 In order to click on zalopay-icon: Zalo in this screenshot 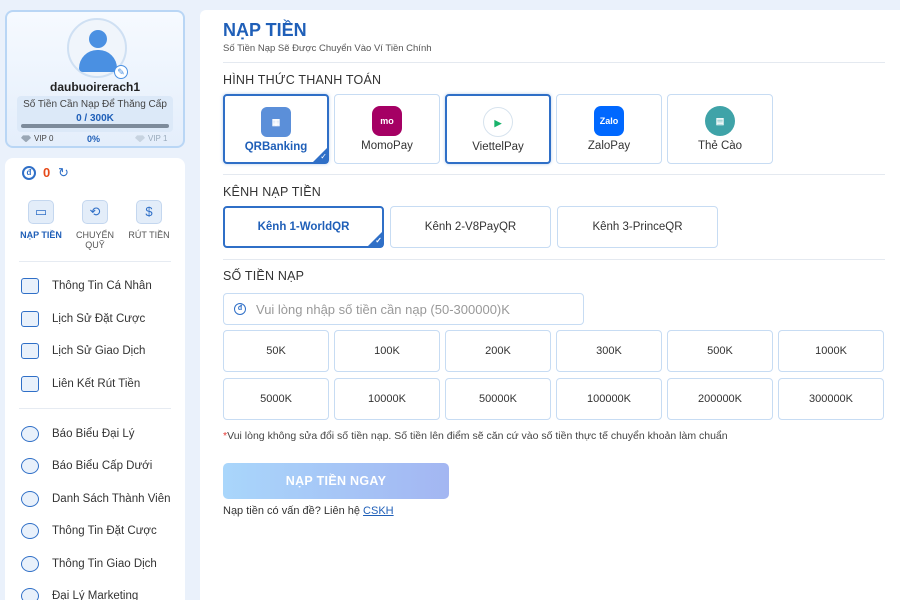, I will do `click(609, 121)`.